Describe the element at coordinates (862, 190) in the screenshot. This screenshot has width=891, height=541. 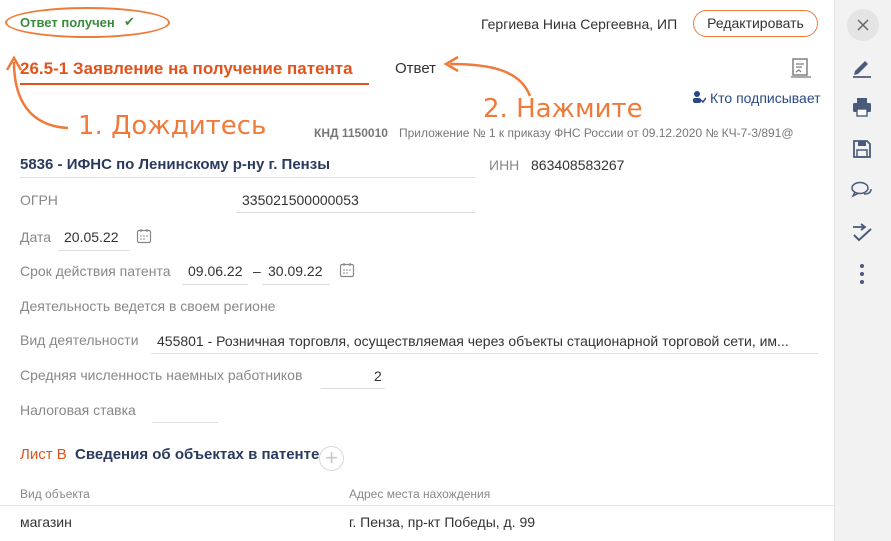
I see `comments-icon` at that location.